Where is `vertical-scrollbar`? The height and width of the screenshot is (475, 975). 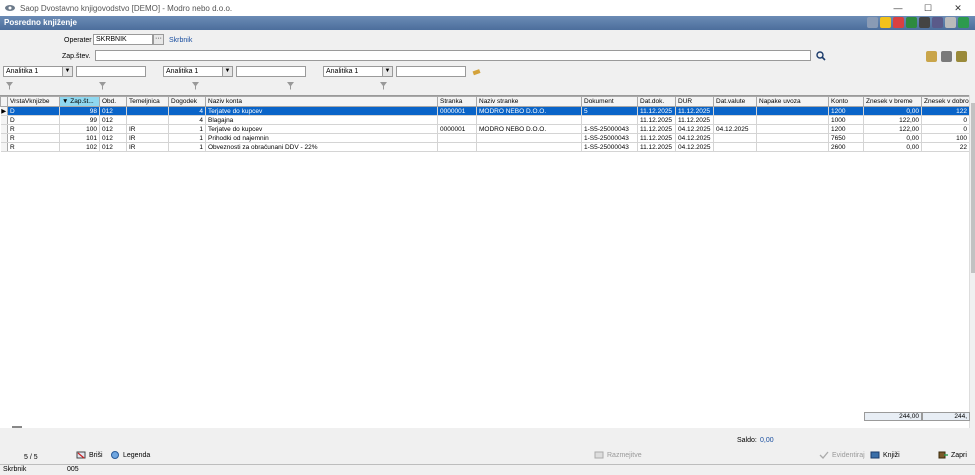
vertical-scrollbar is located at coordinates (972, 261).